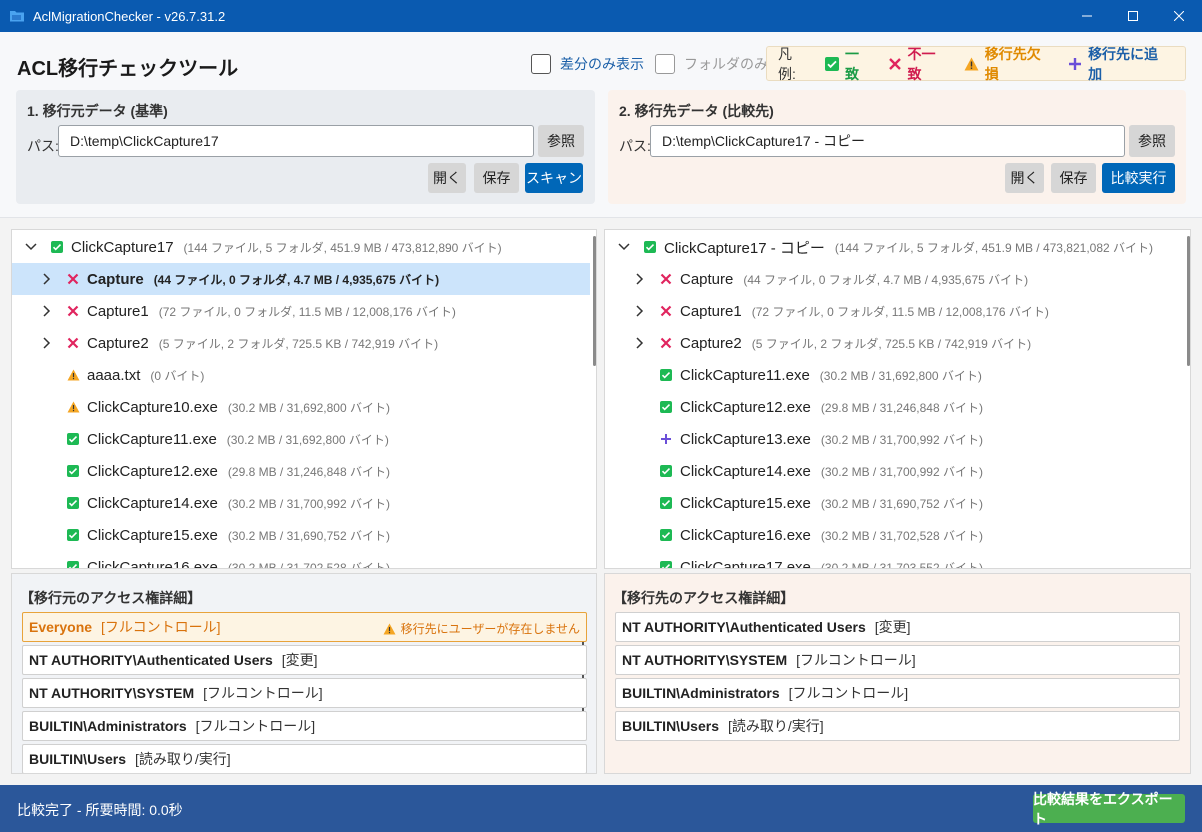 The image size is (1202, 832). What do you see at coordinates (704, 598) in the screenshot?
I see `target-acl-title: 【移行先のアクセス権詳細】` at bounding box center [704, 598].